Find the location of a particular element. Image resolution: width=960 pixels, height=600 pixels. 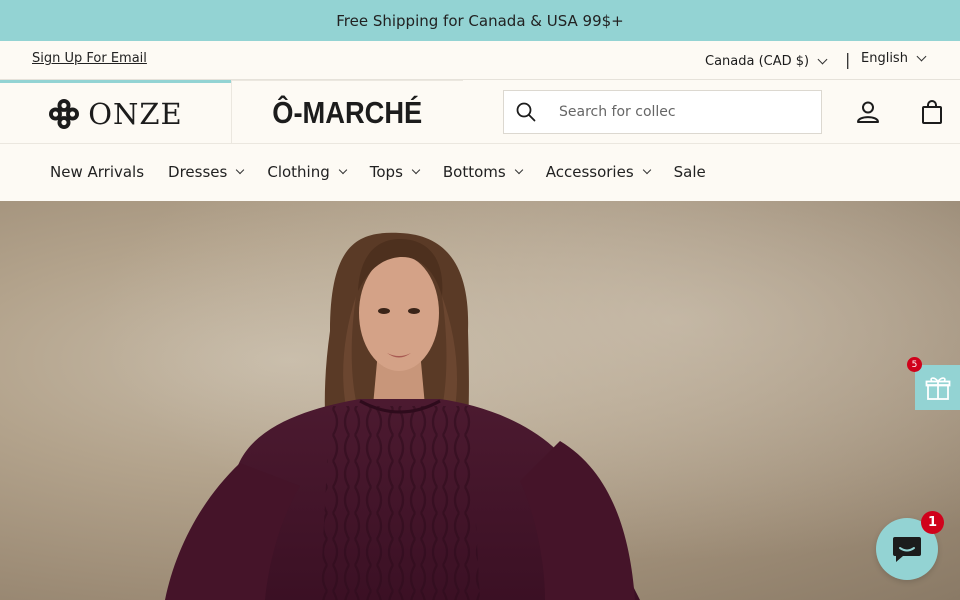

nav-item-label: New Arrivals is located at coordinates (97, 172).